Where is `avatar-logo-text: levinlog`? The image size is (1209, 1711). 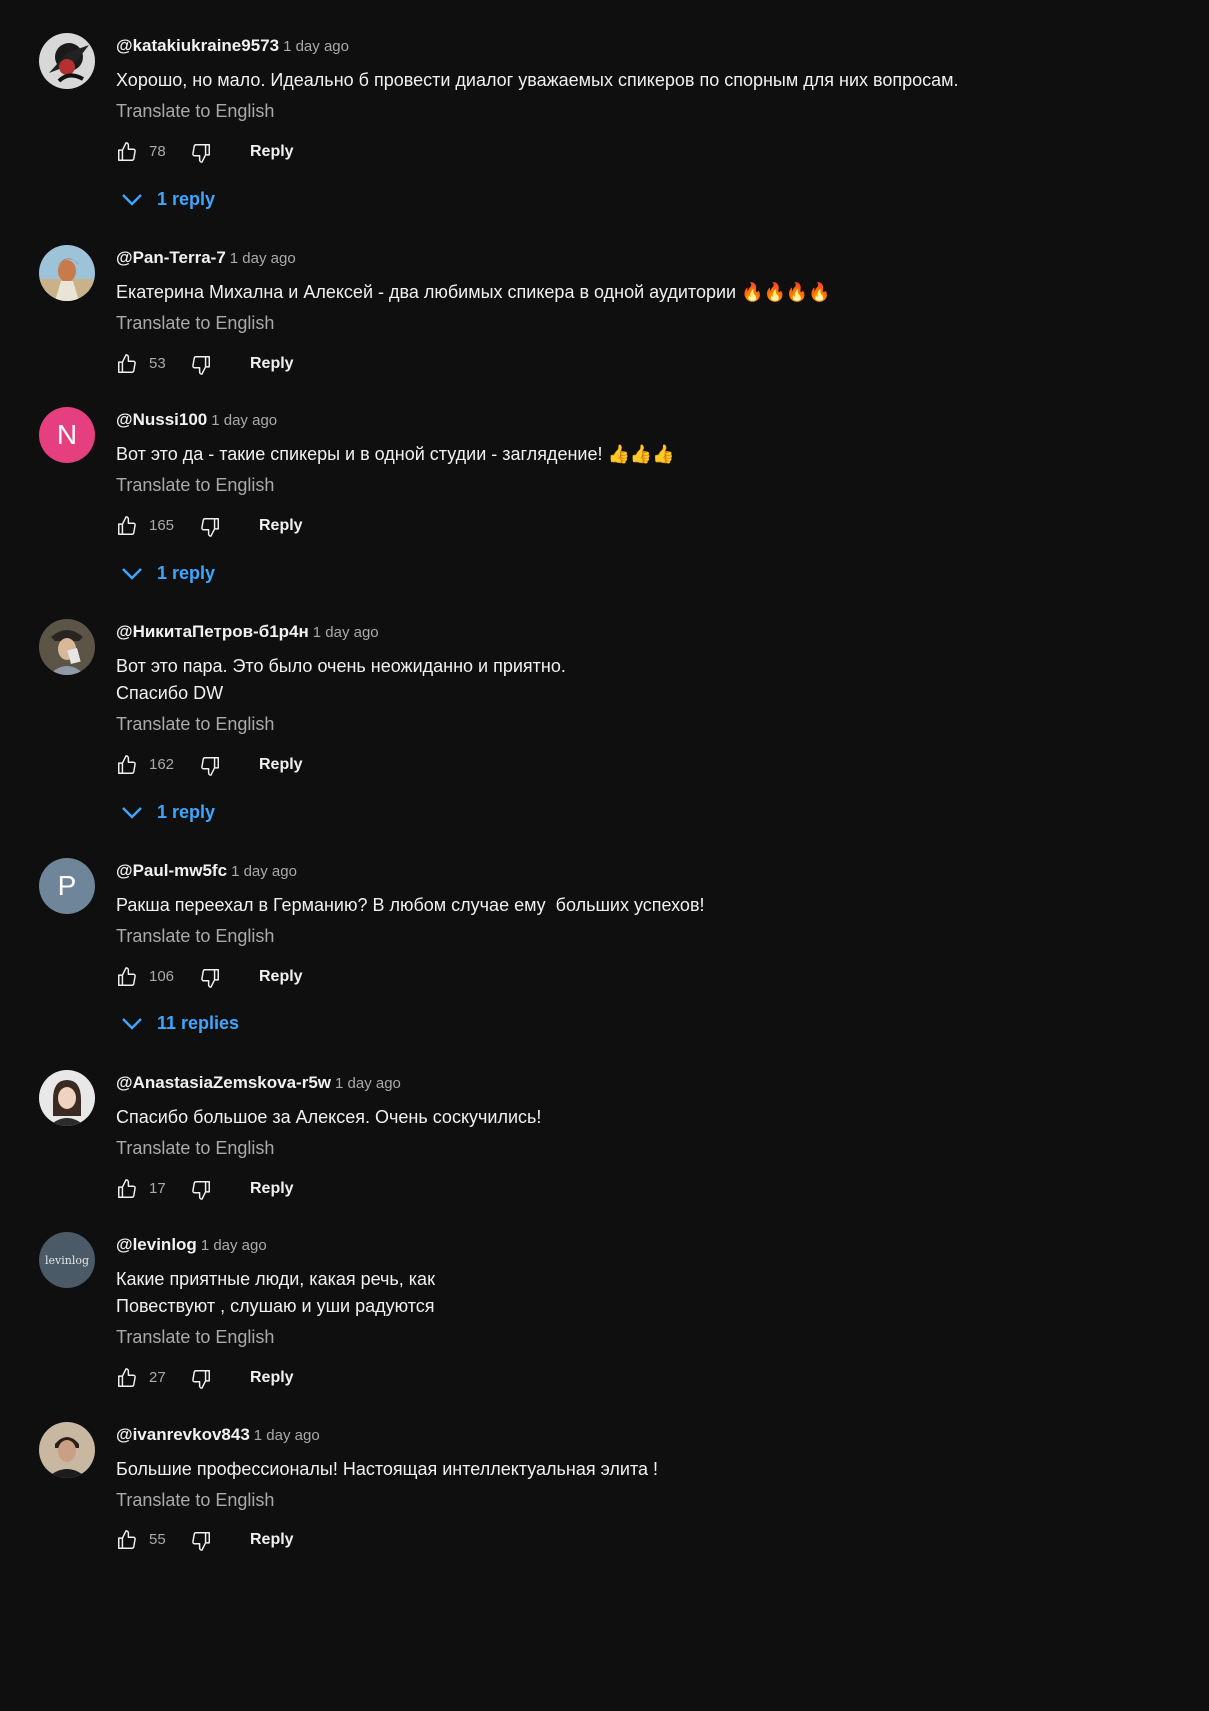 avatar-logo-text: levinlog is located at coordinates (67, 1260).